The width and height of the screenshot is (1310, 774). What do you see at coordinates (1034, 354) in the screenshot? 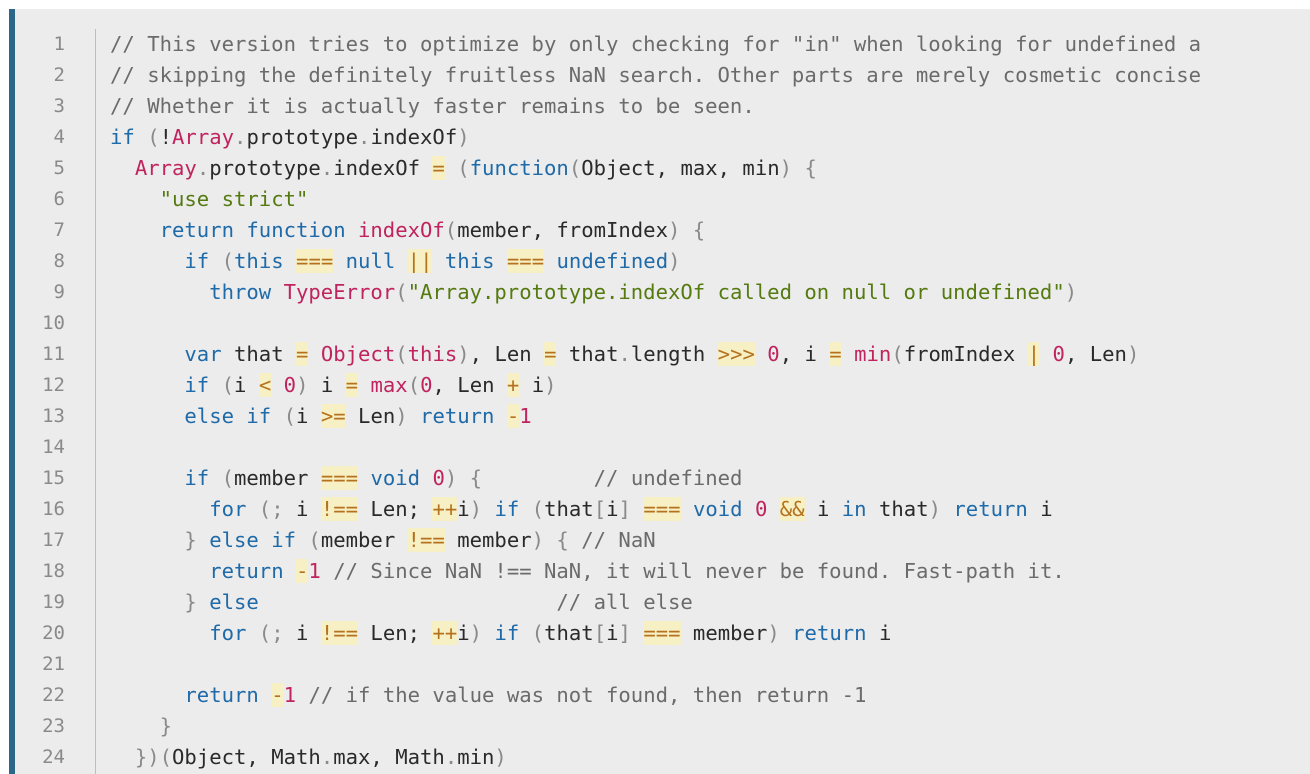
I see `code-token: |` at bounding box center [1034, 354].